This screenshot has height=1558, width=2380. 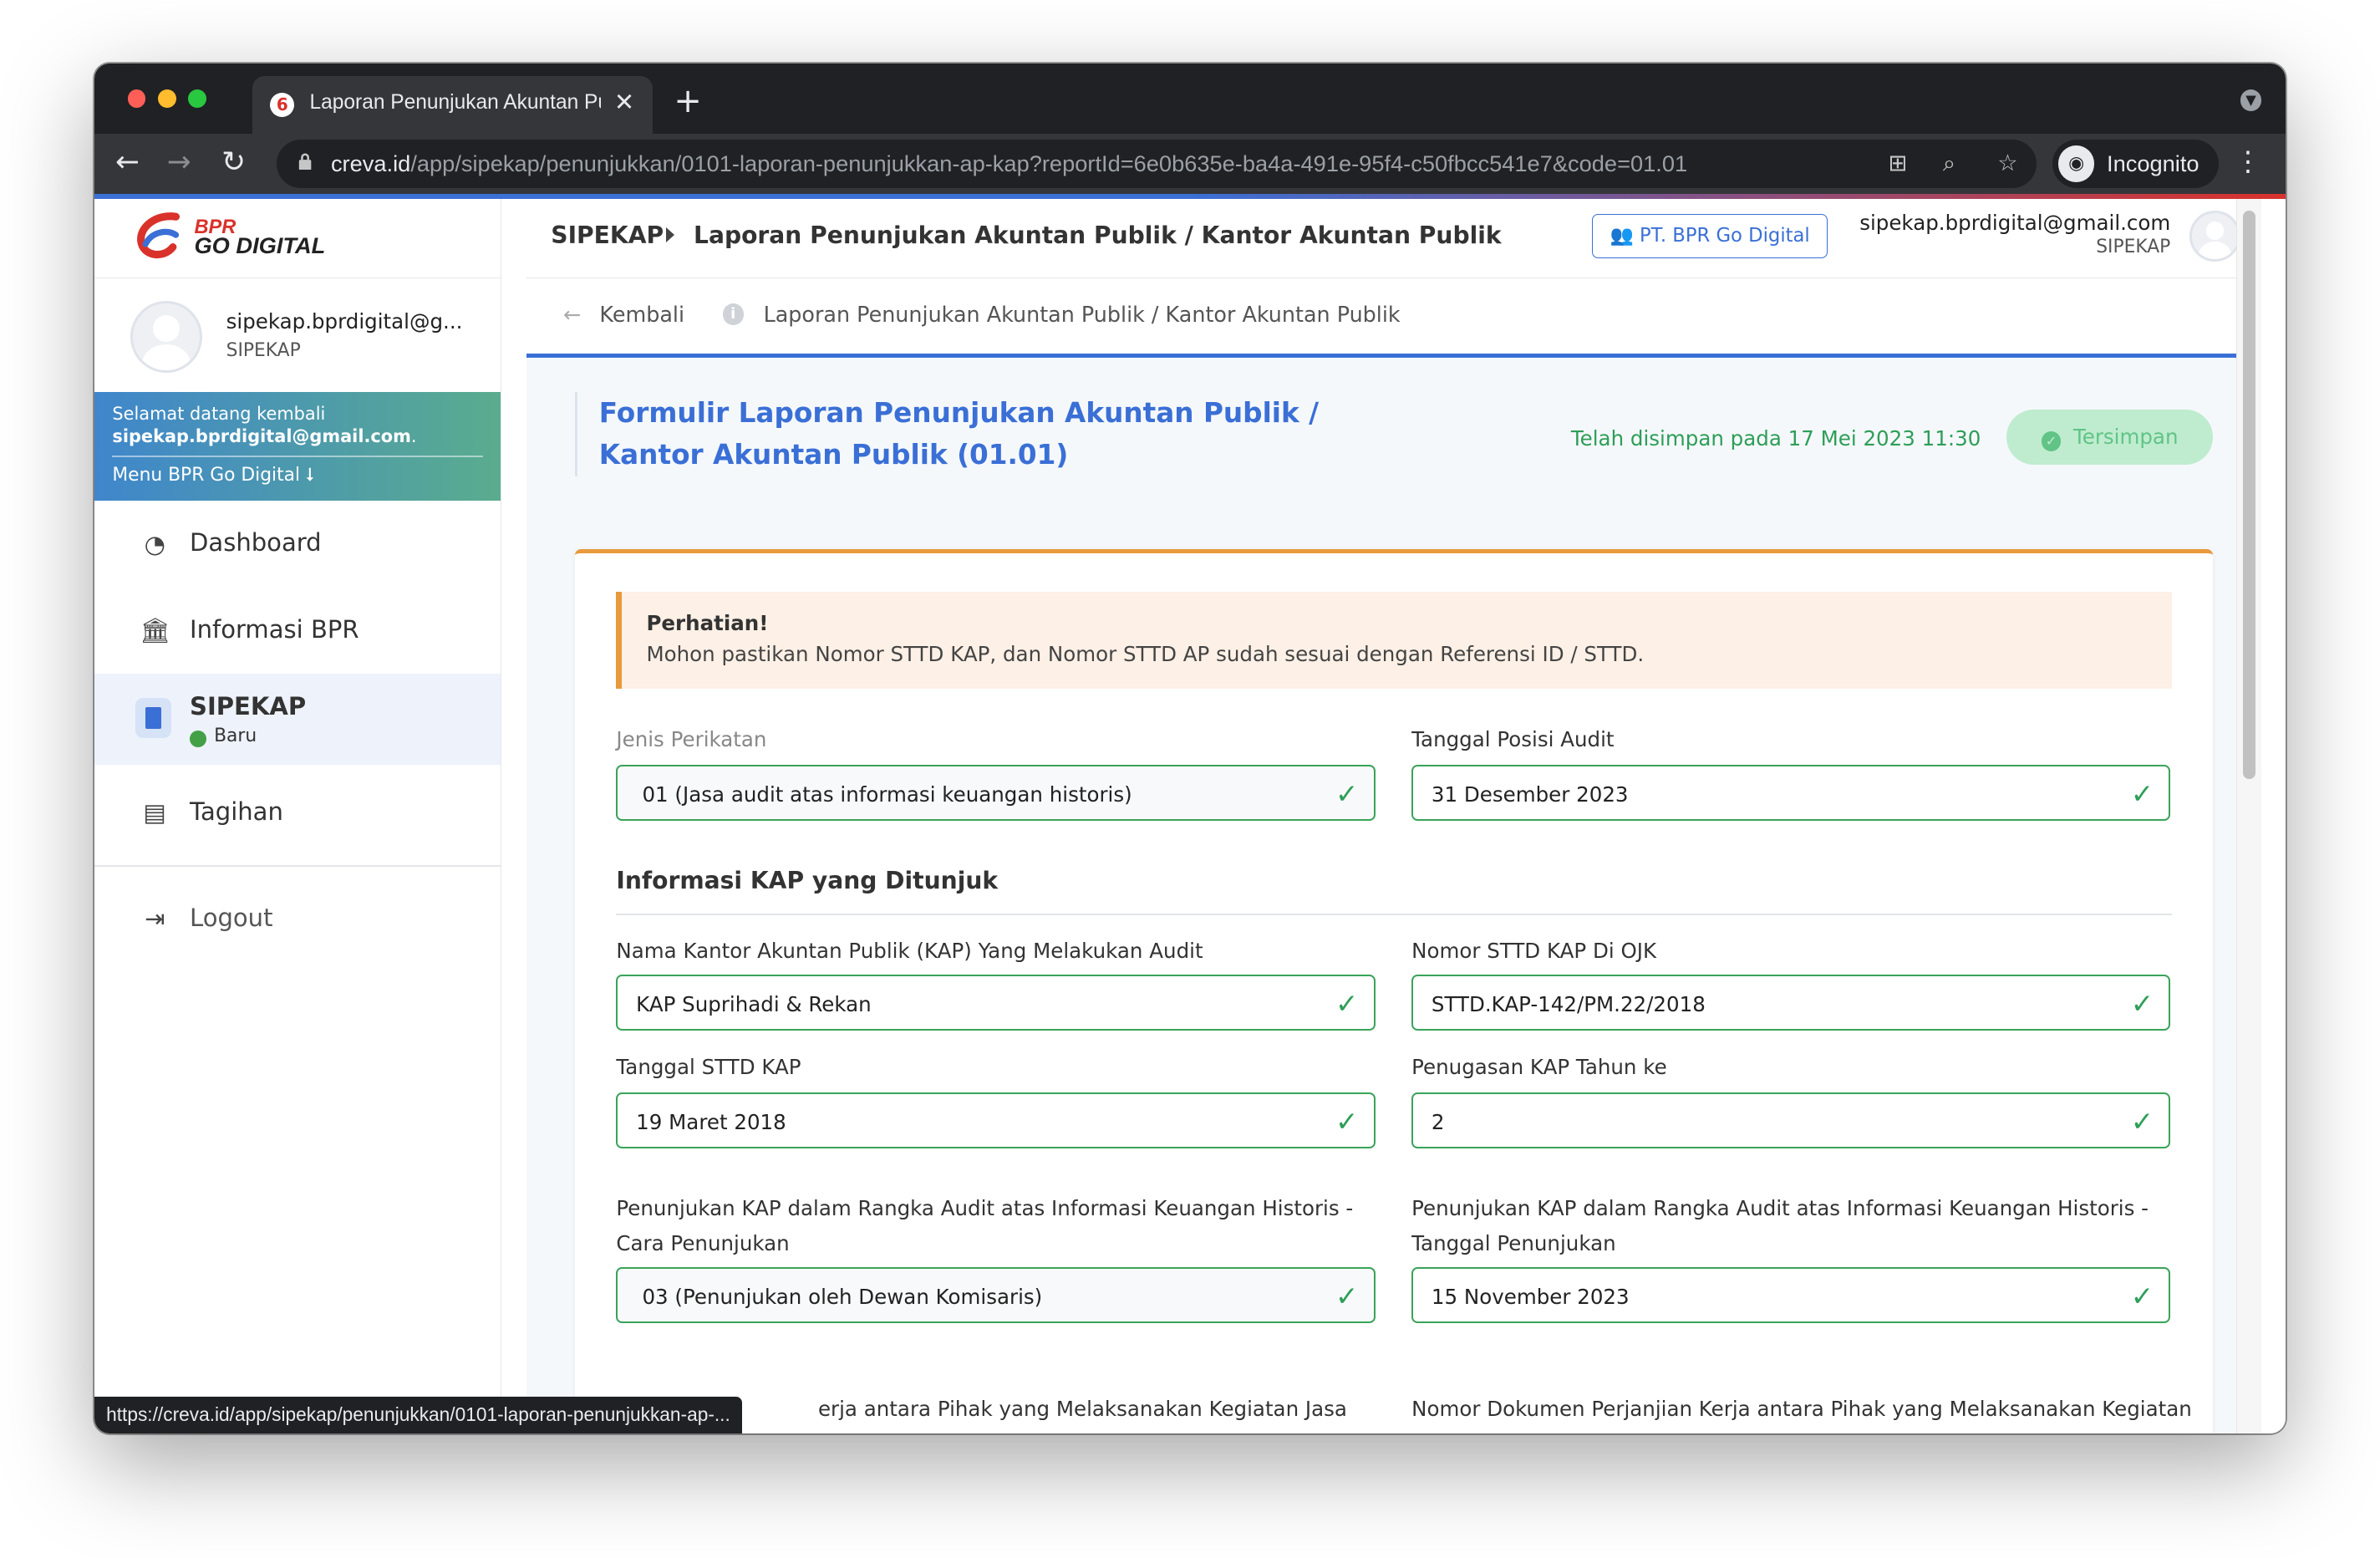 What do you see at coordinates (297, 866) in the screenshot?
I see `sidebar-divider` at bounding box center [297, 866].